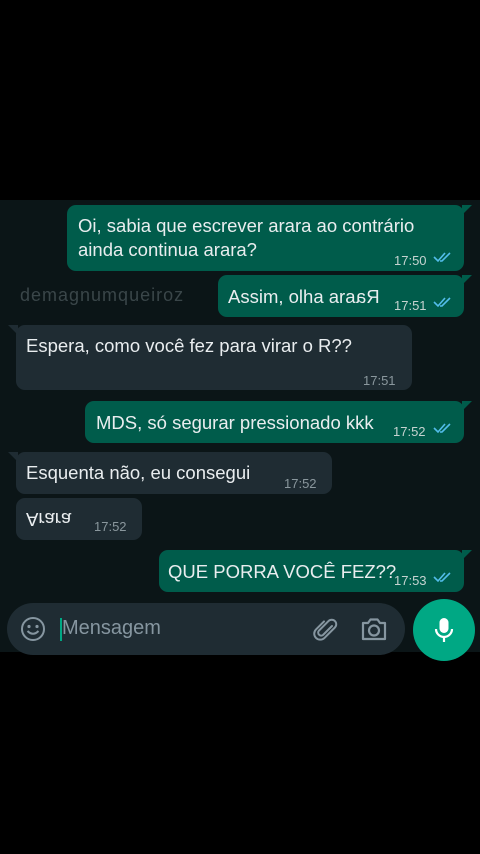 This screenshot has height=854, width=480. I want to click on mic-icon, so click(444, 630).